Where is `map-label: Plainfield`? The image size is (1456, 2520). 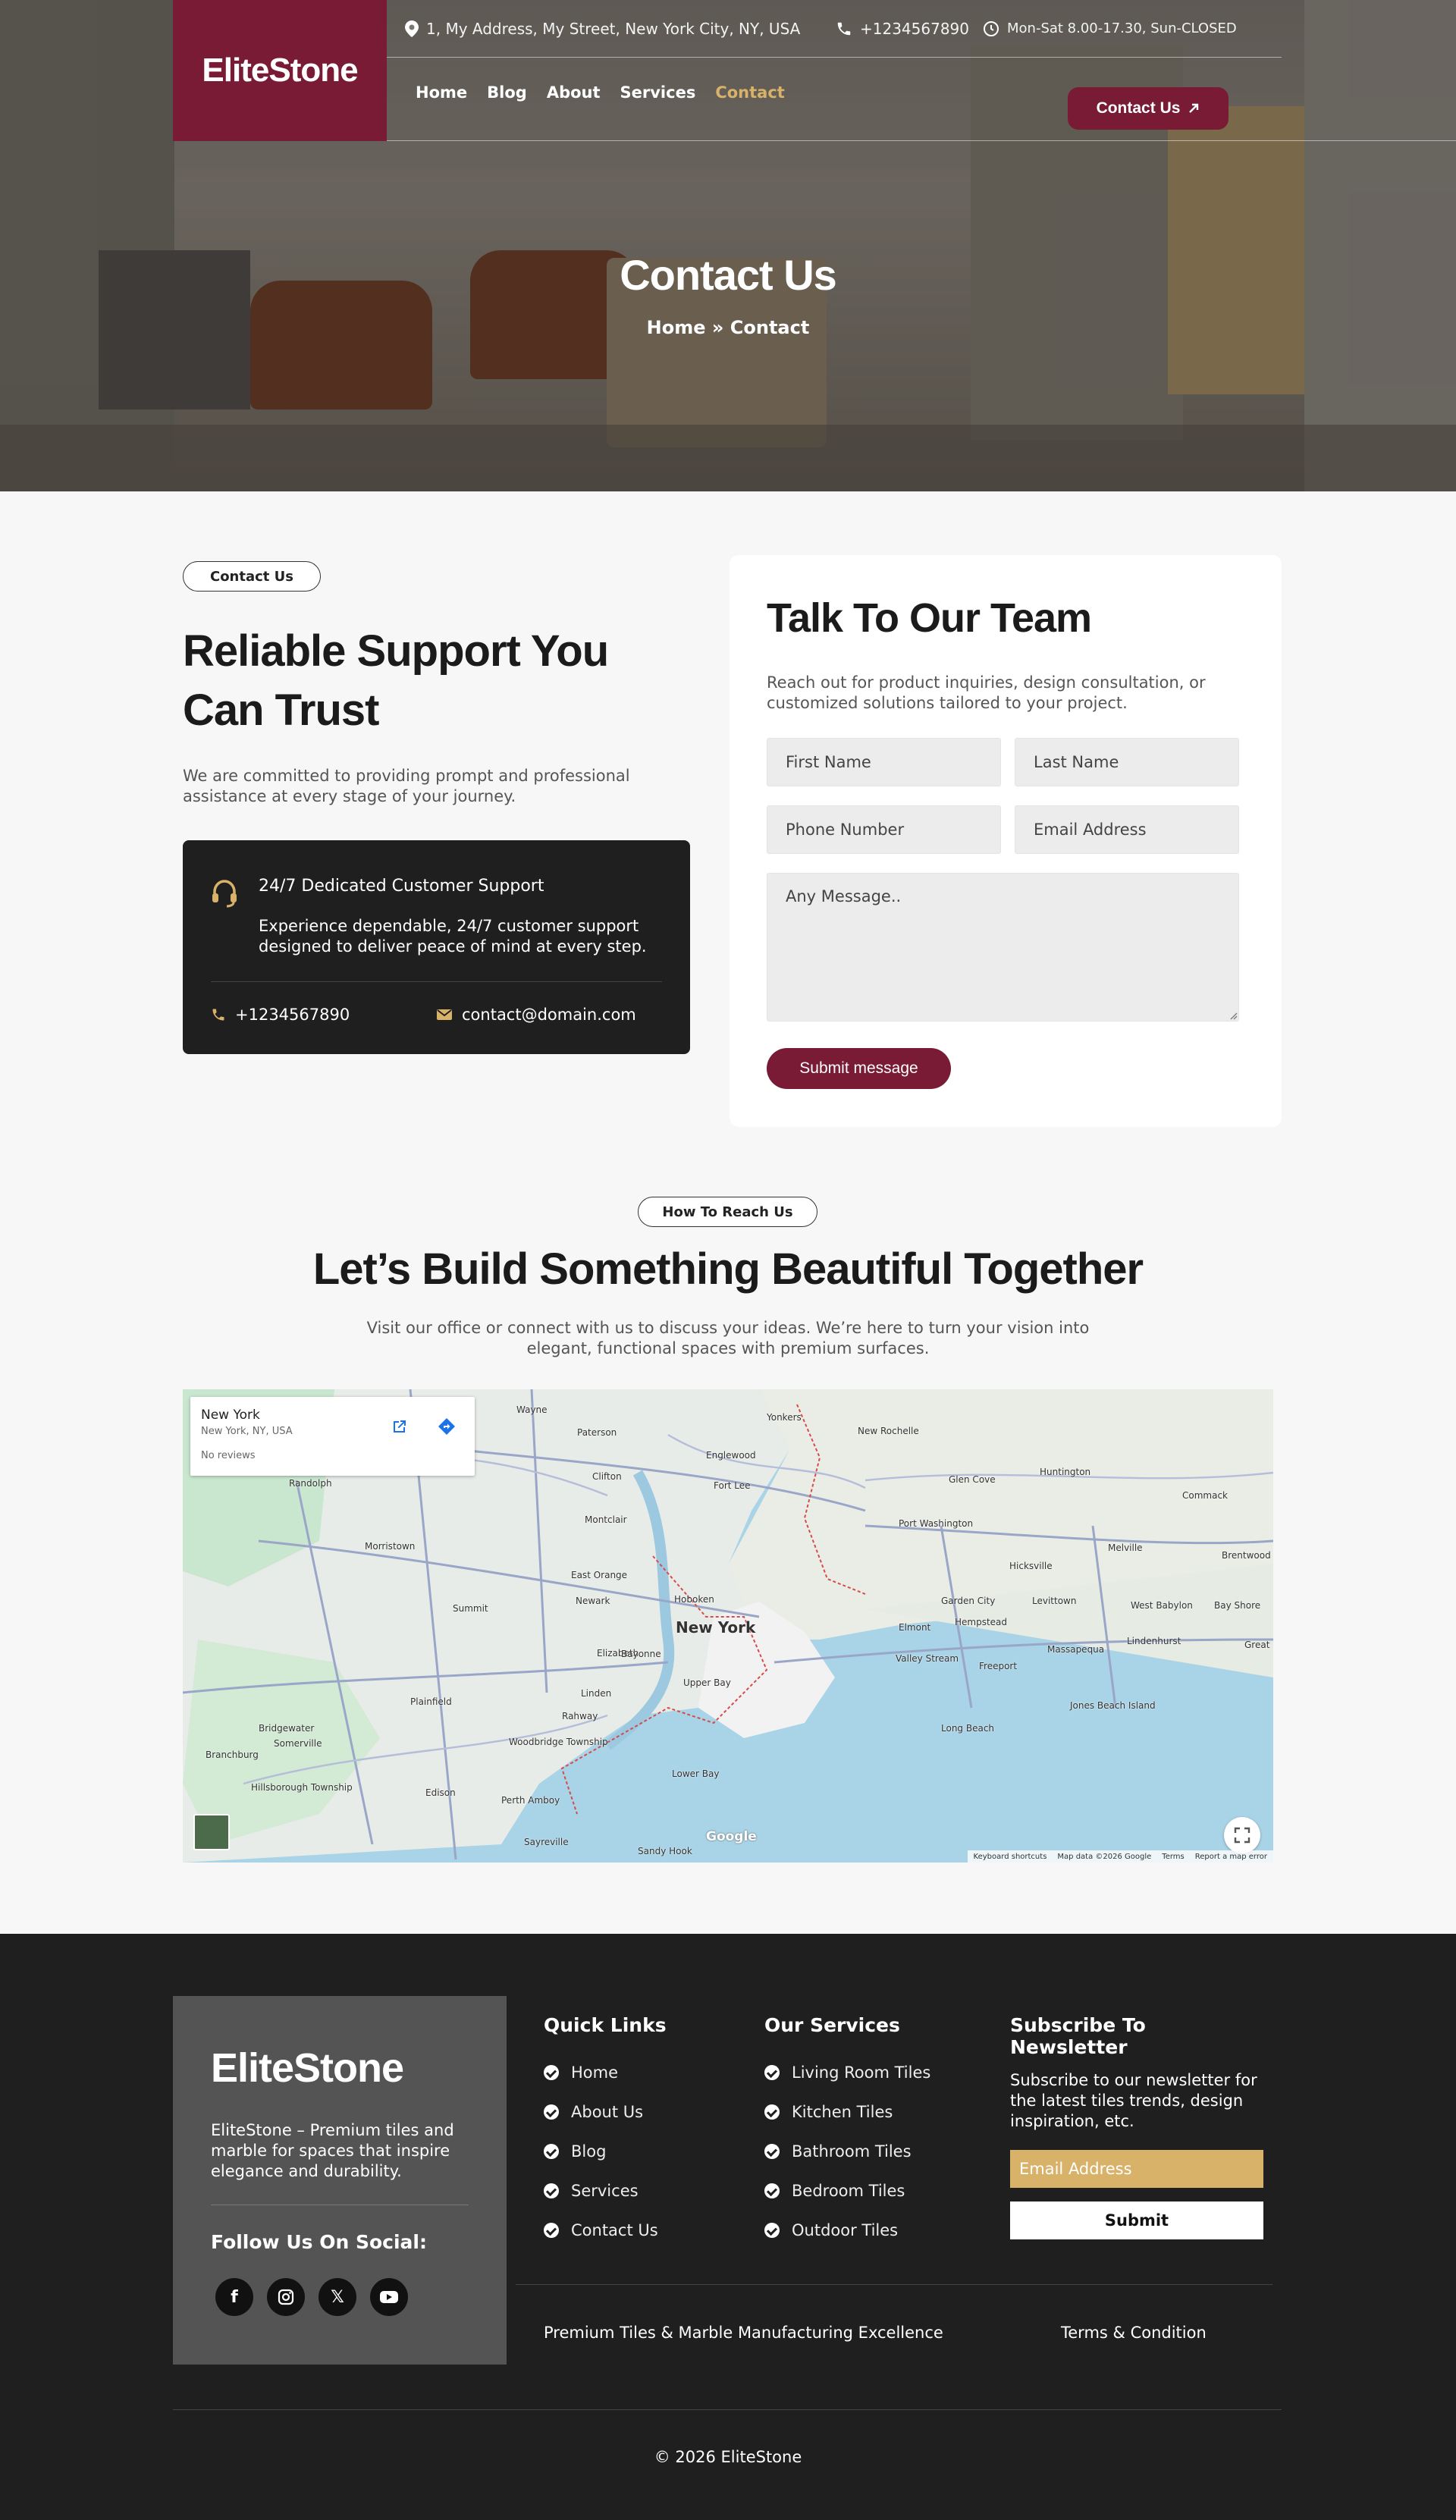
map-label: Plainfield is located at coordinates (431, 1701).